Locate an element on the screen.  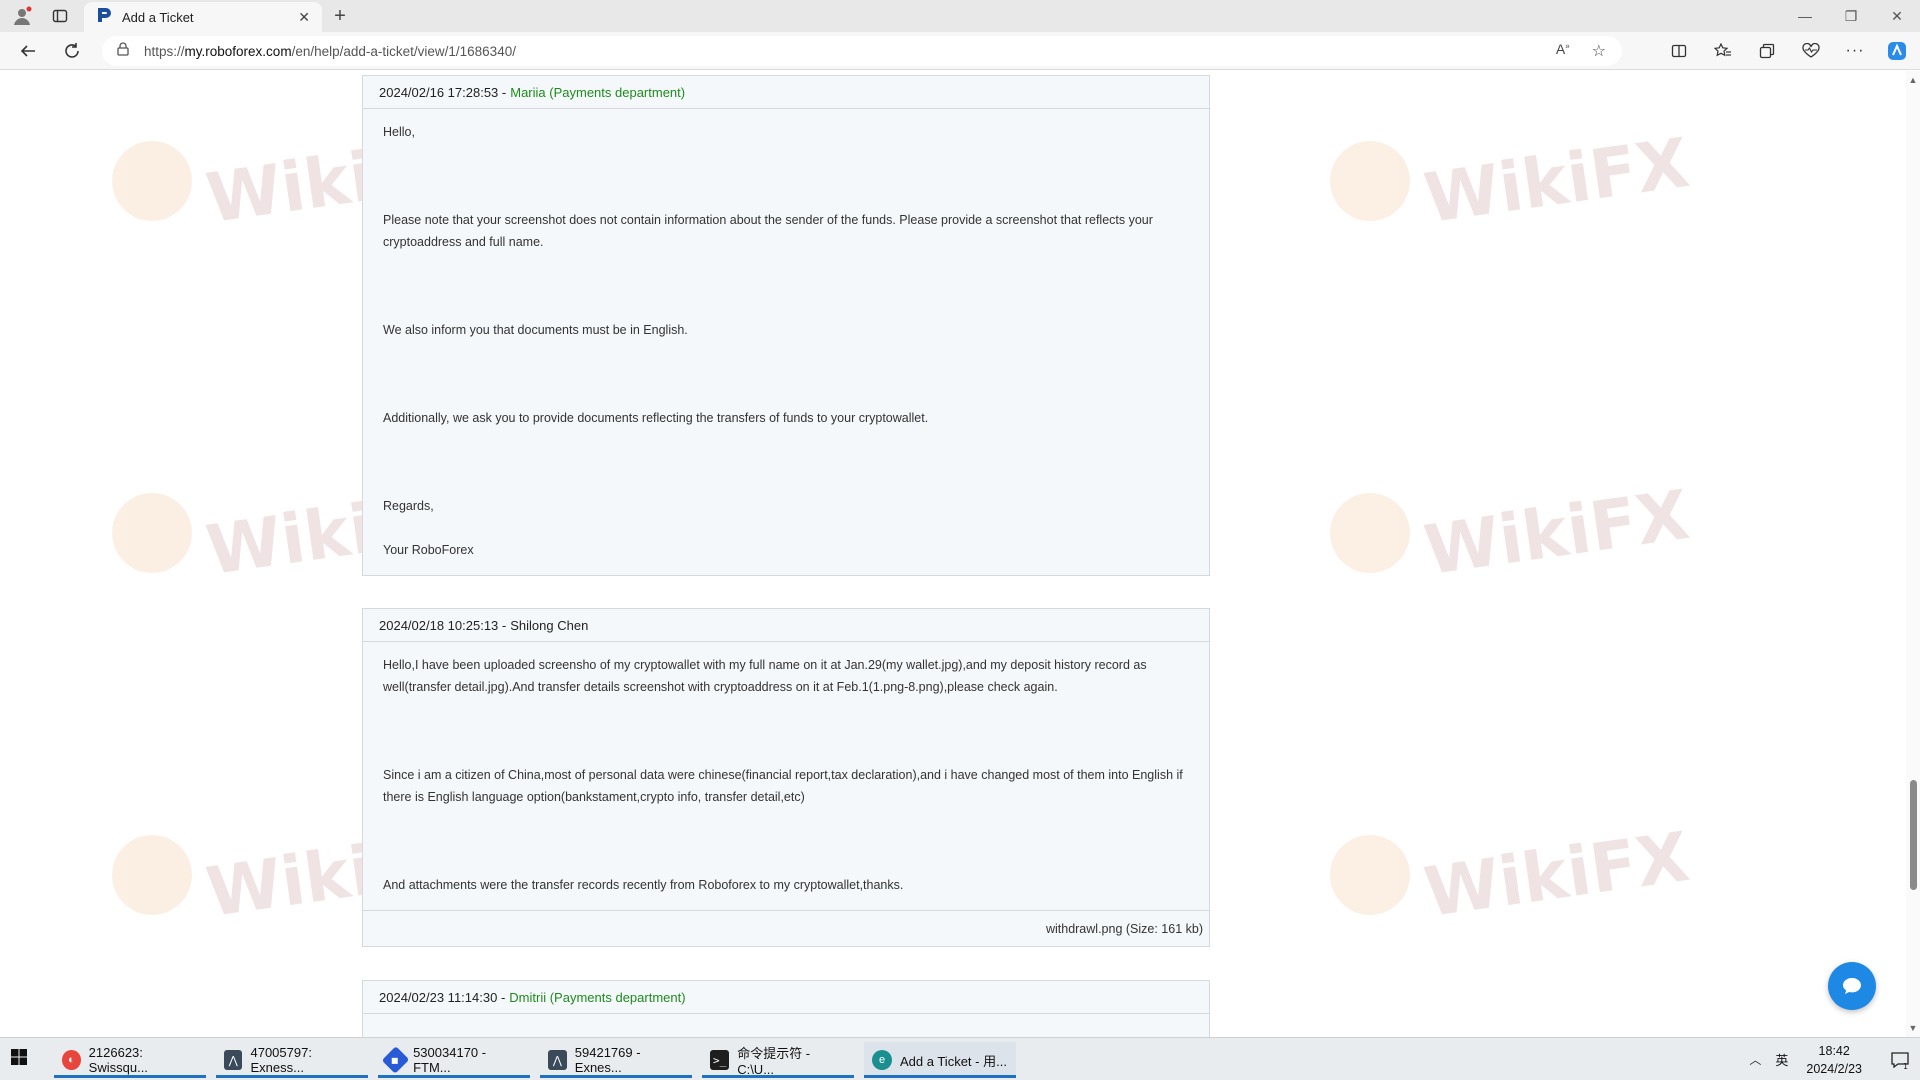
close-icon: ✕ is located at coordinates (304, 17).